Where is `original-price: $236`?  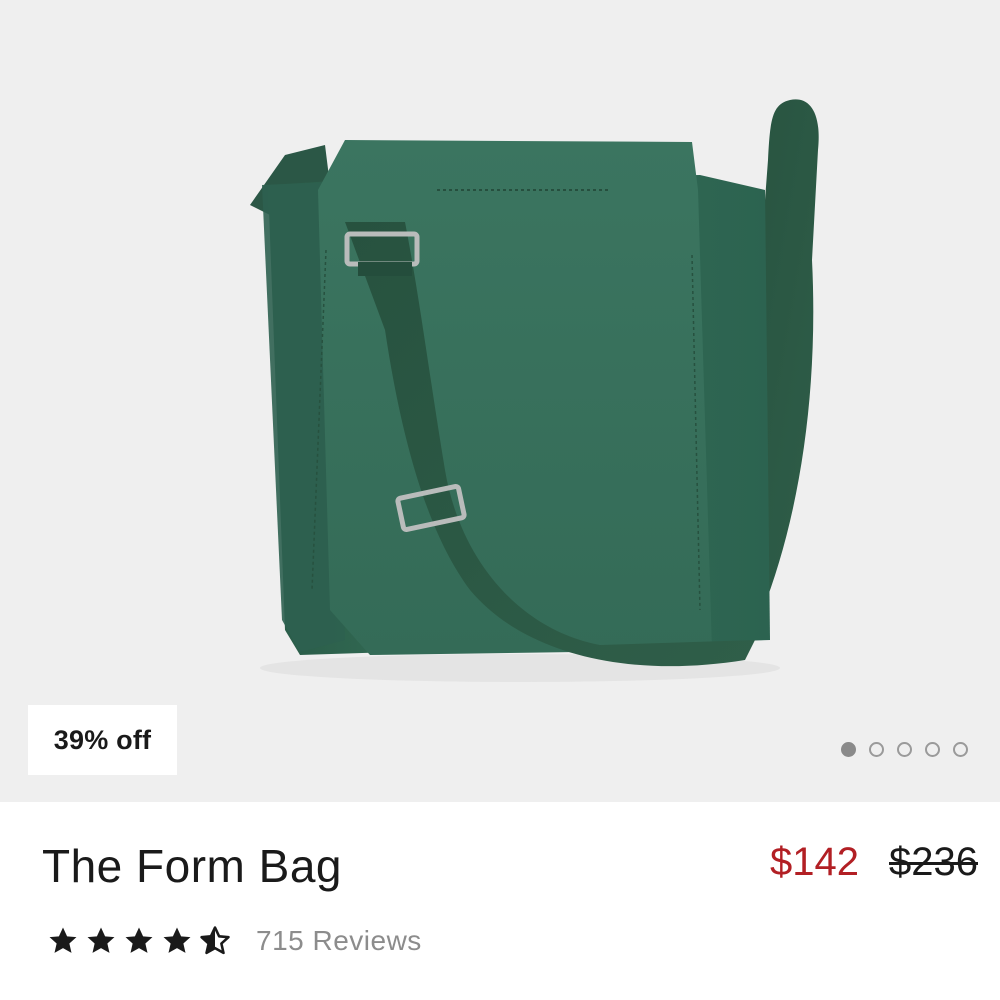
original-price: $236 is located at coordinates (933, 862).